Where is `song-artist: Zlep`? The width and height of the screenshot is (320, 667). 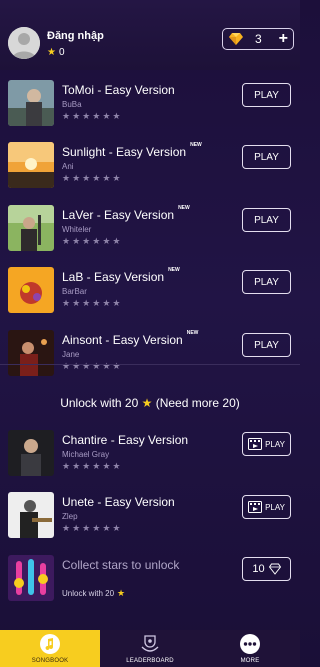 song-artist: Zlep is located at coordinates (70, 516).